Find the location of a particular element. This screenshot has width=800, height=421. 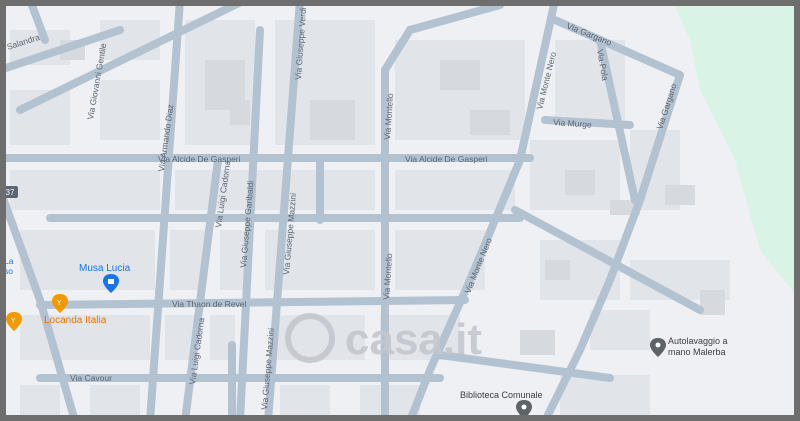

poi-label-autolavaggio-1: Autolavaggio a is located at coordinates (698, 341).